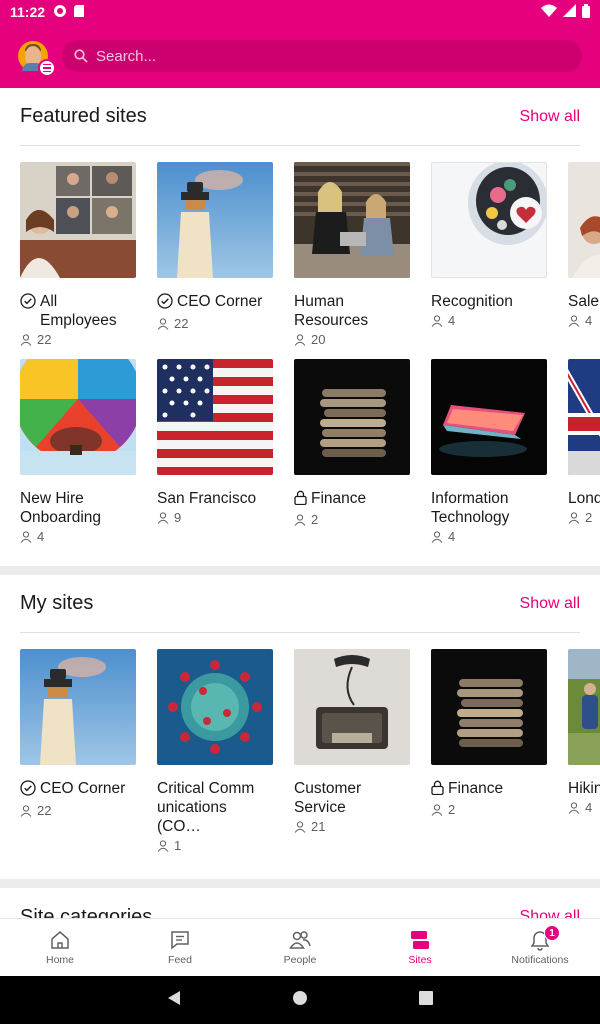  Describe the element at coordinates (352, 707) in the screenshot. I see `old-telephone-photo` at that location.